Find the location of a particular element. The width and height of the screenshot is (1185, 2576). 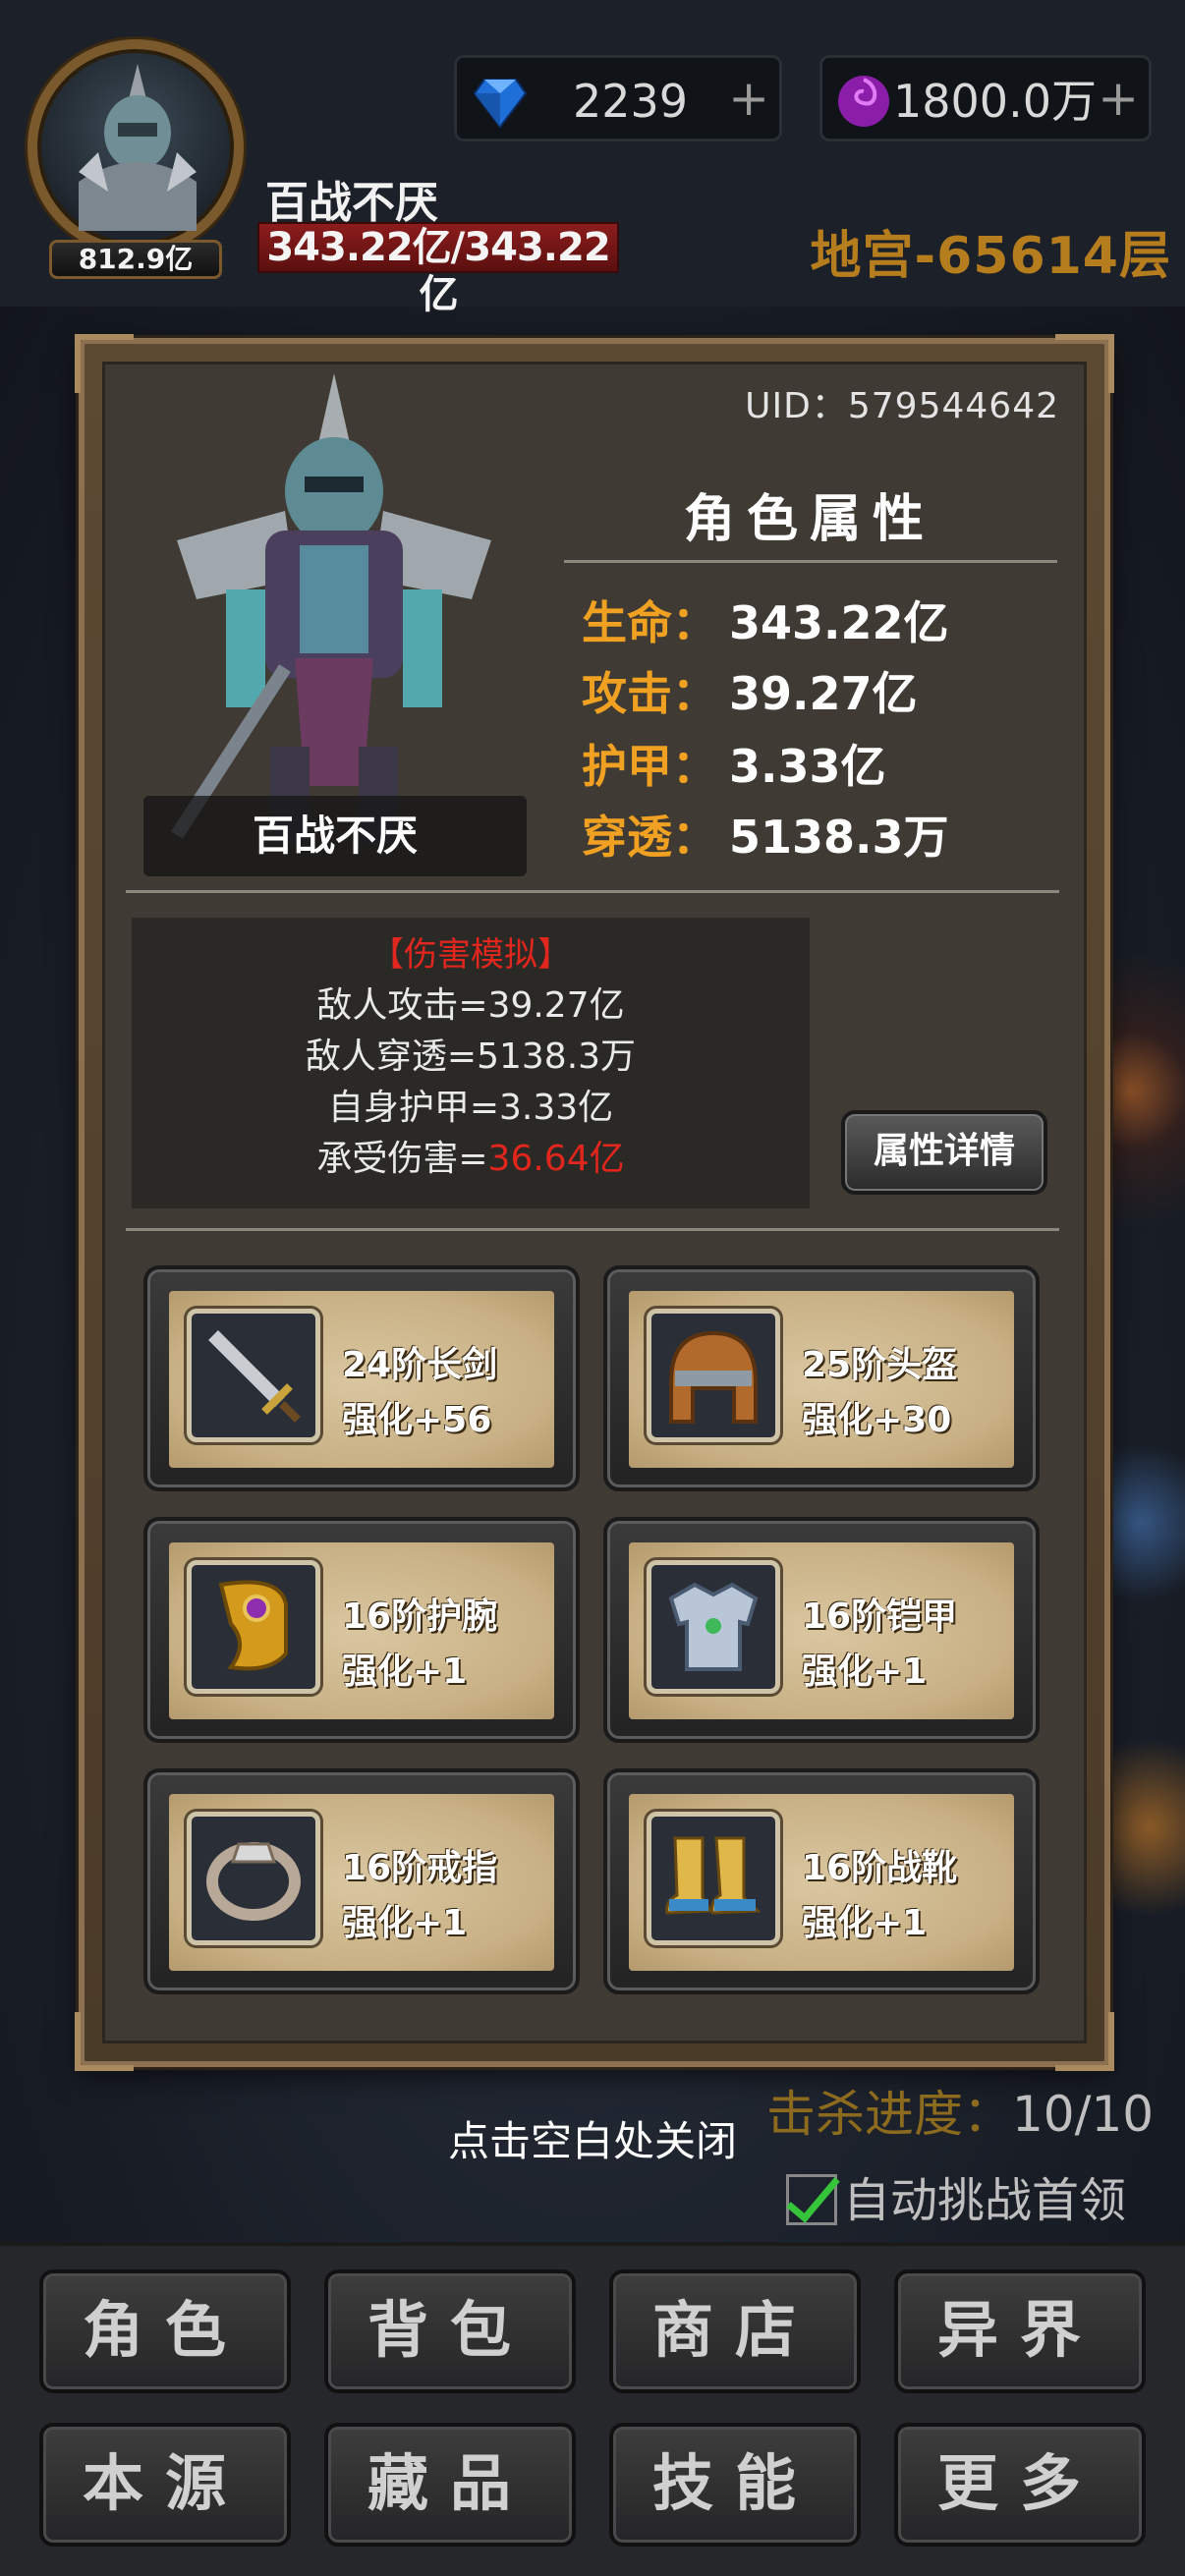

player-name: 百战不厌 is located at coordinates (352, 203).